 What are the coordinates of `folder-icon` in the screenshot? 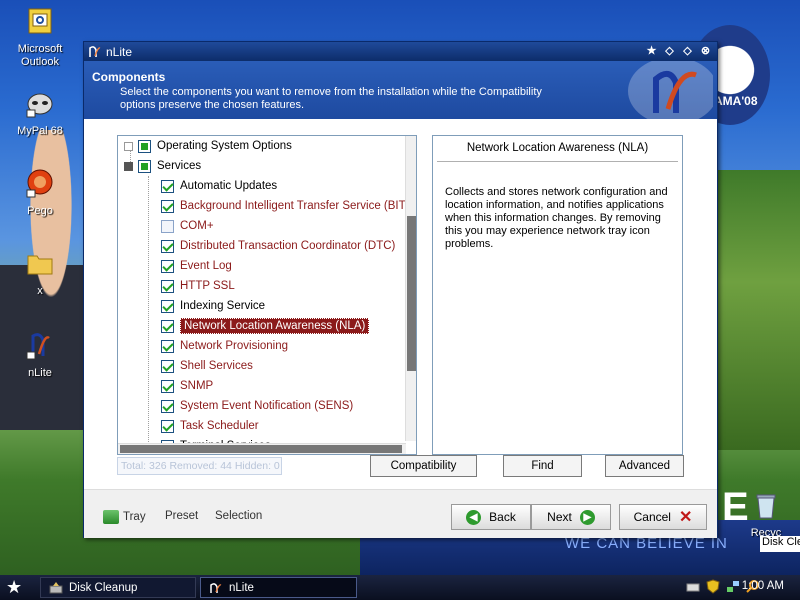 It's located at (40, 265).